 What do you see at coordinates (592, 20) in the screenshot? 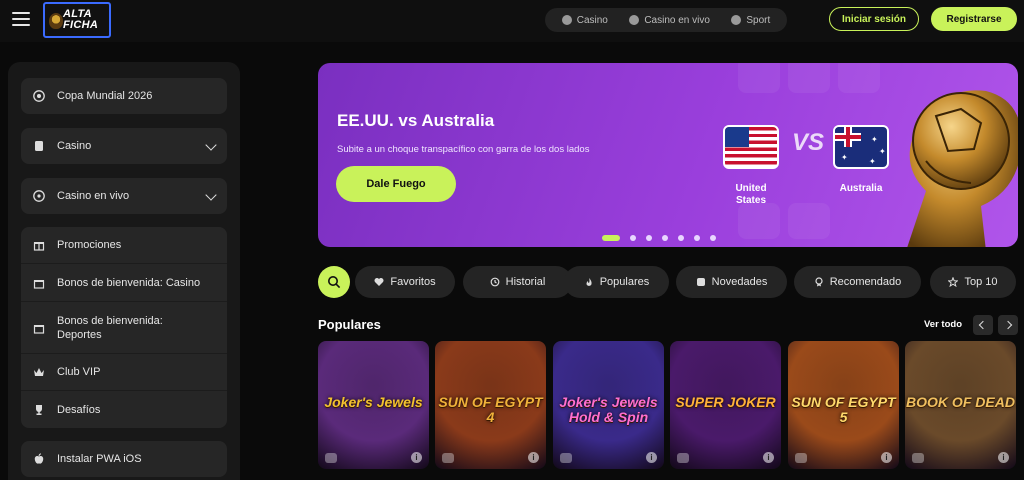
I see `mode-label: Casino` at bounding box center [592, 20].